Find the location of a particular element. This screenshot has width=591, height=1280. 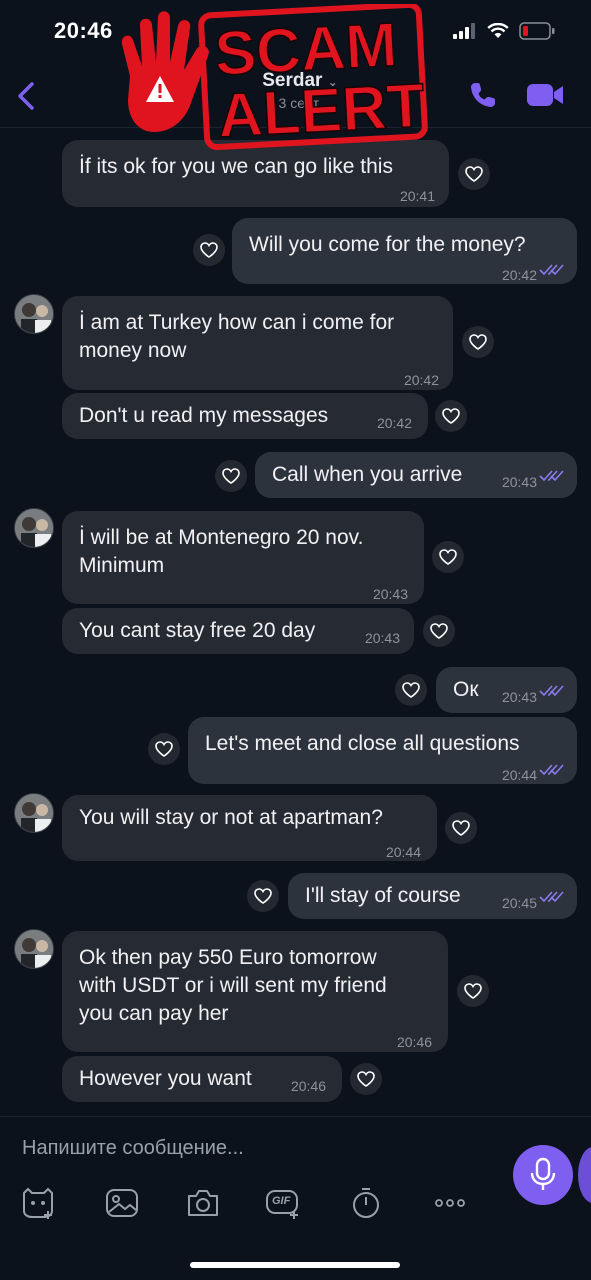

message-text: You cant stay free 20 day is located at coordinates (197, 630).